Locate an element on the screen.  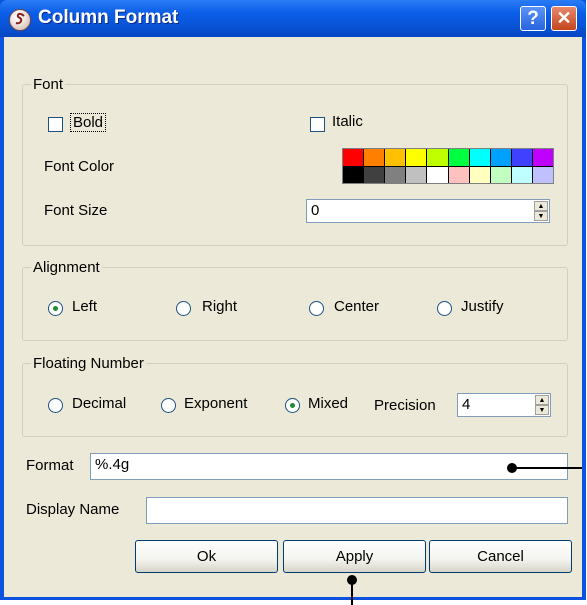
bold-label: Bold is located at coordinates (88, 122).